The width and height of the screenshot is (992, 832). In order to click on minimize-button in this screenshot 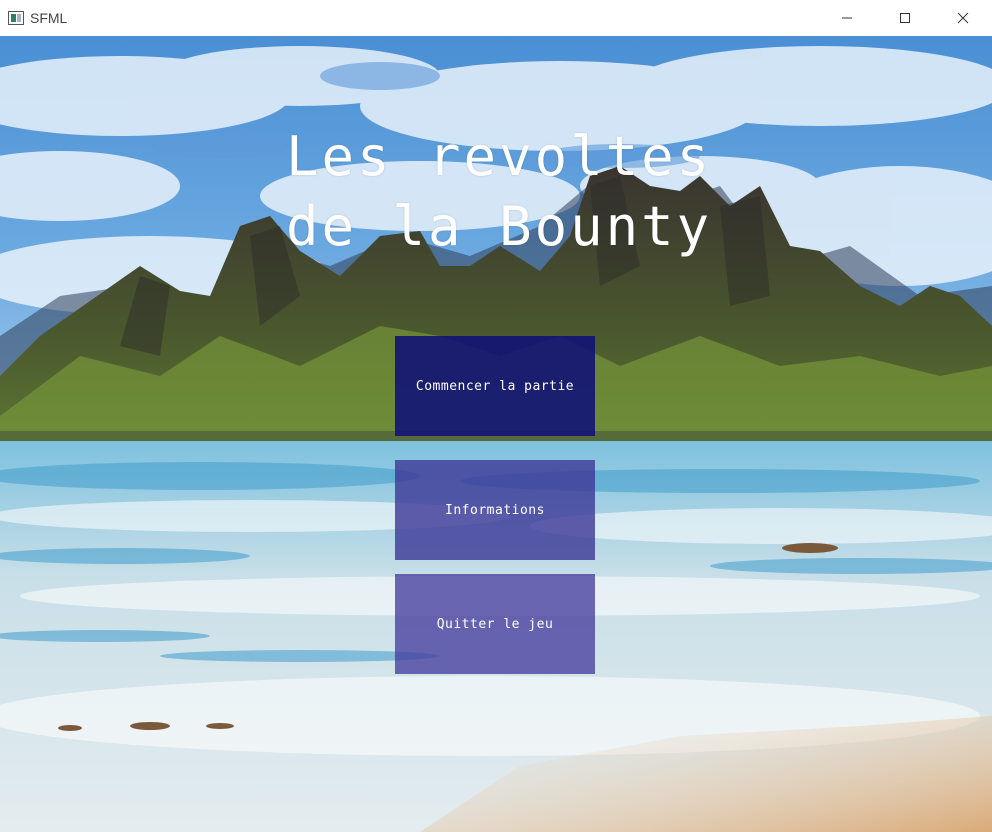, I will do `click(847, 18)`.